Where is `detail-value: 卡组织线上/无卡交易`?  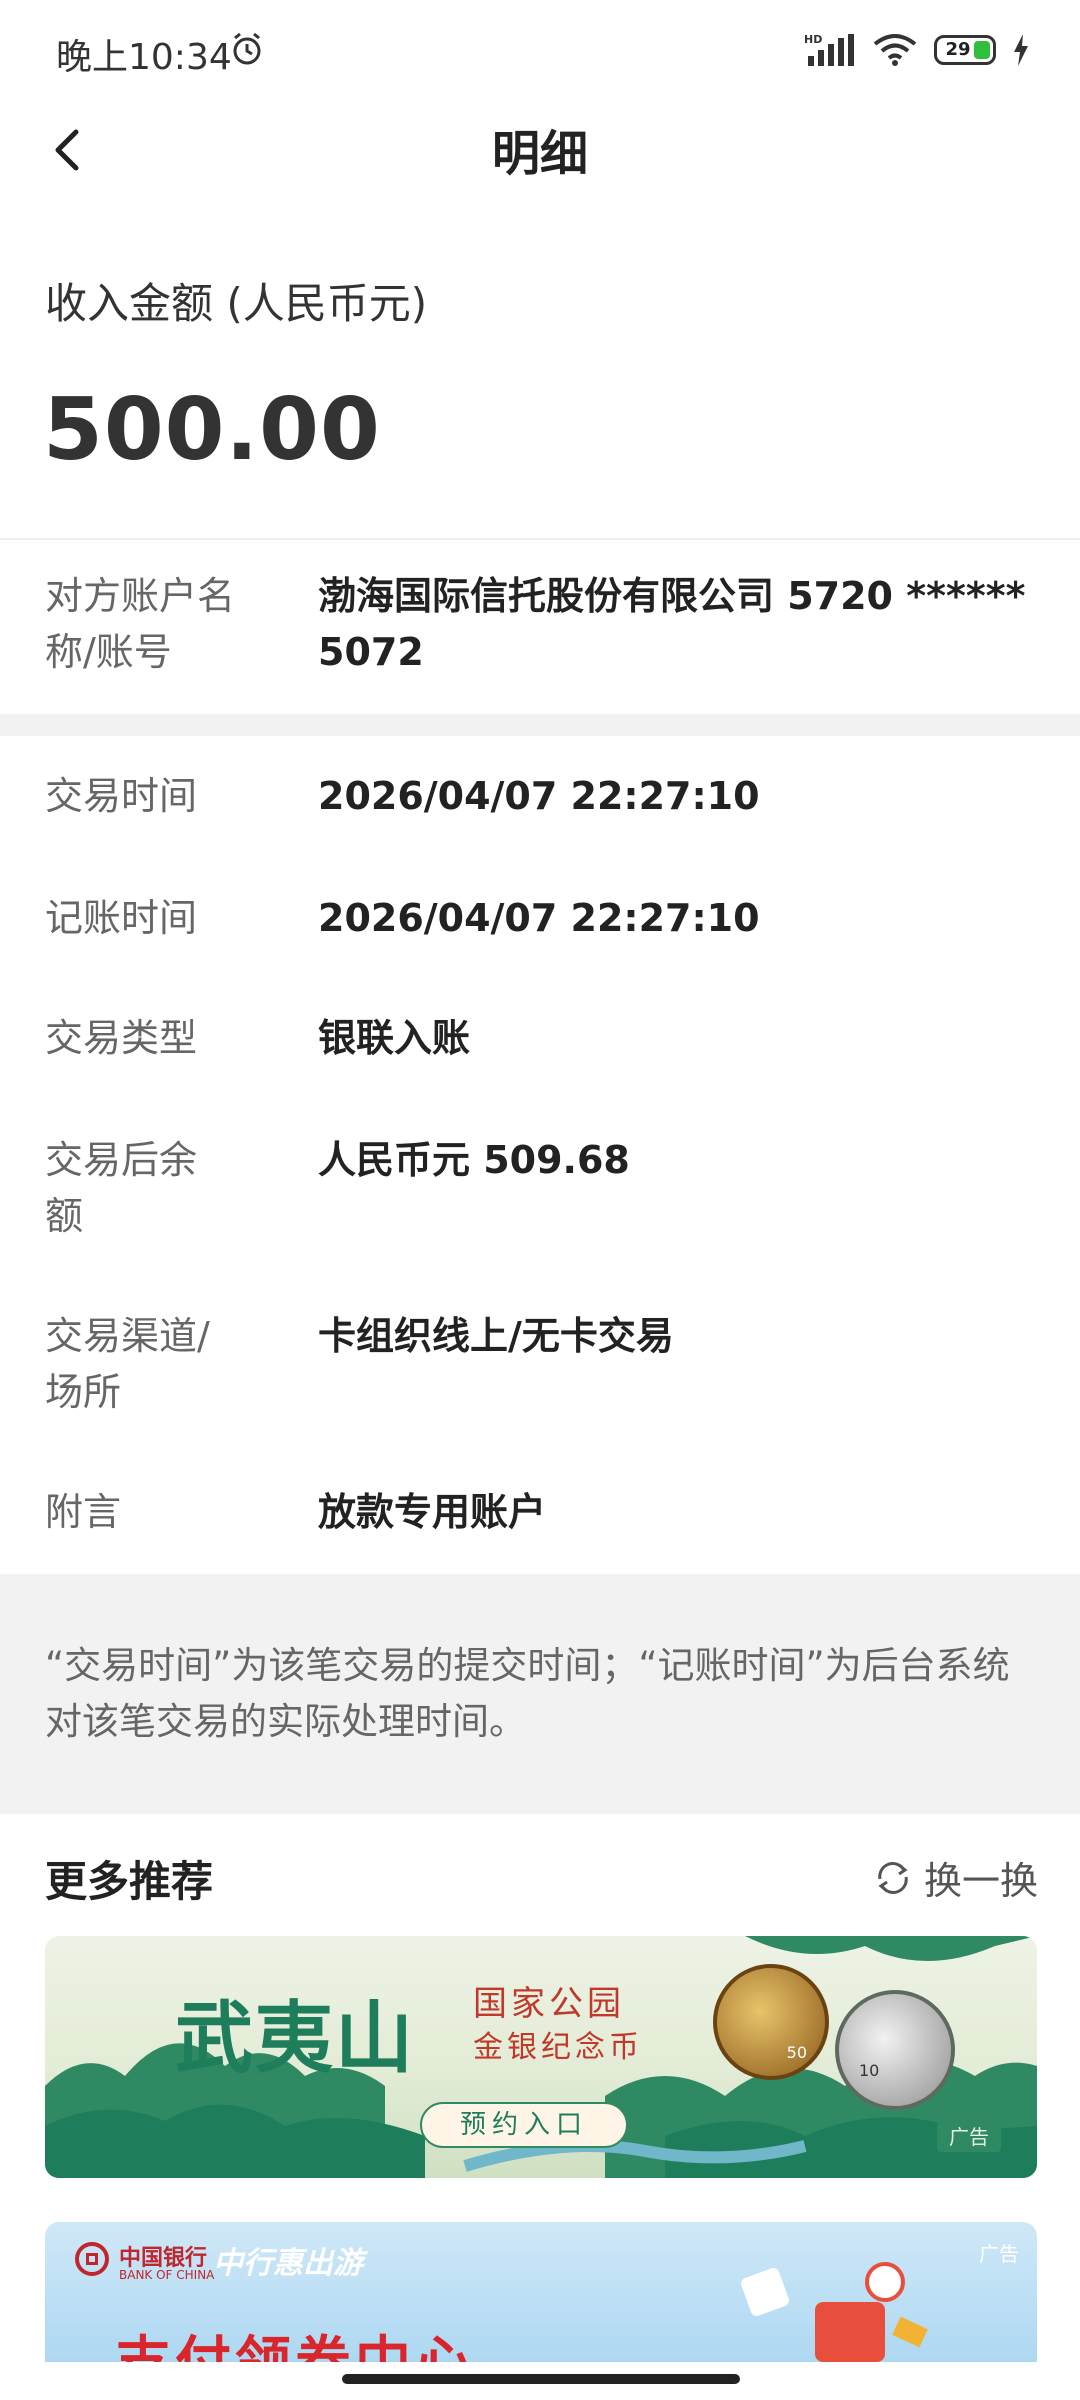
detail-value: 卡组织线上/无卡交易 is located at coordinates (496, 1336).